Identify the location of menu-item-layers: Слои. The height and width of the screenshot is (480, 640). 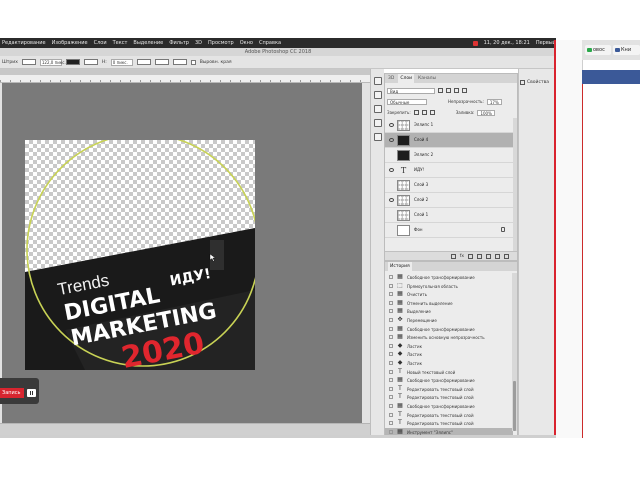
(100, 43).